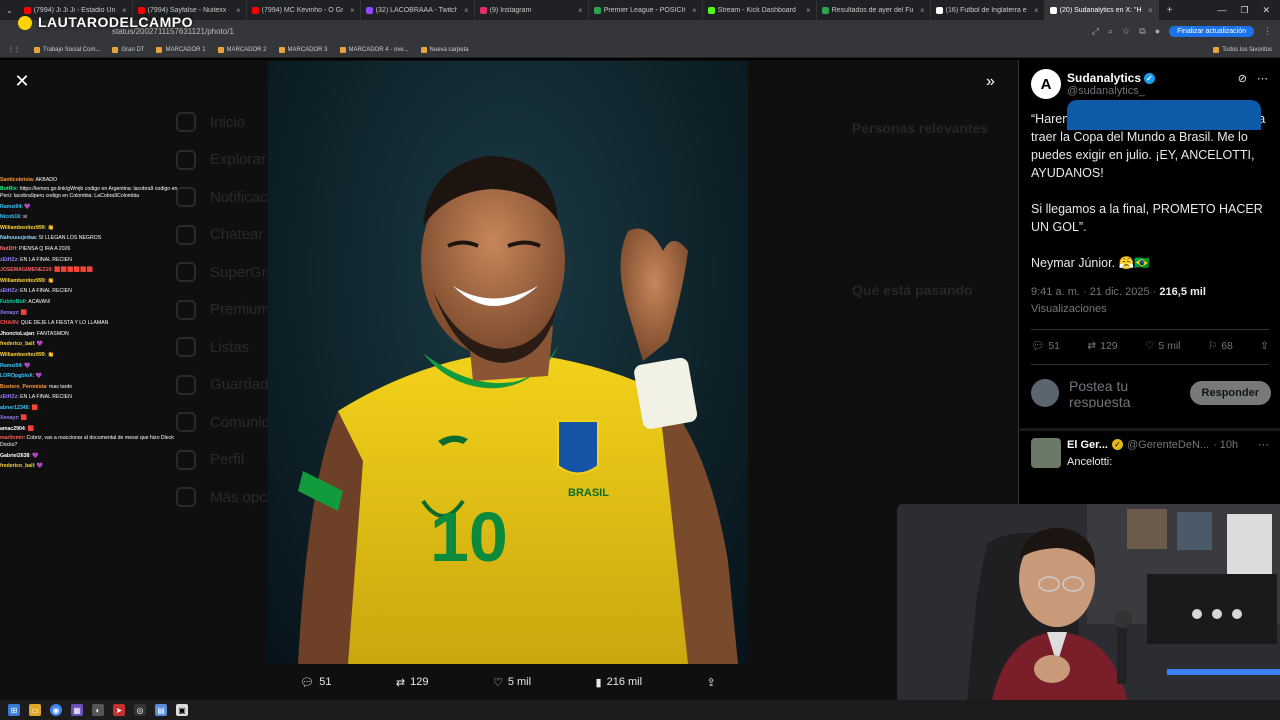 This screenshot has width=1280, height=720. I want to click on expand-icon: », so click(990, 82).